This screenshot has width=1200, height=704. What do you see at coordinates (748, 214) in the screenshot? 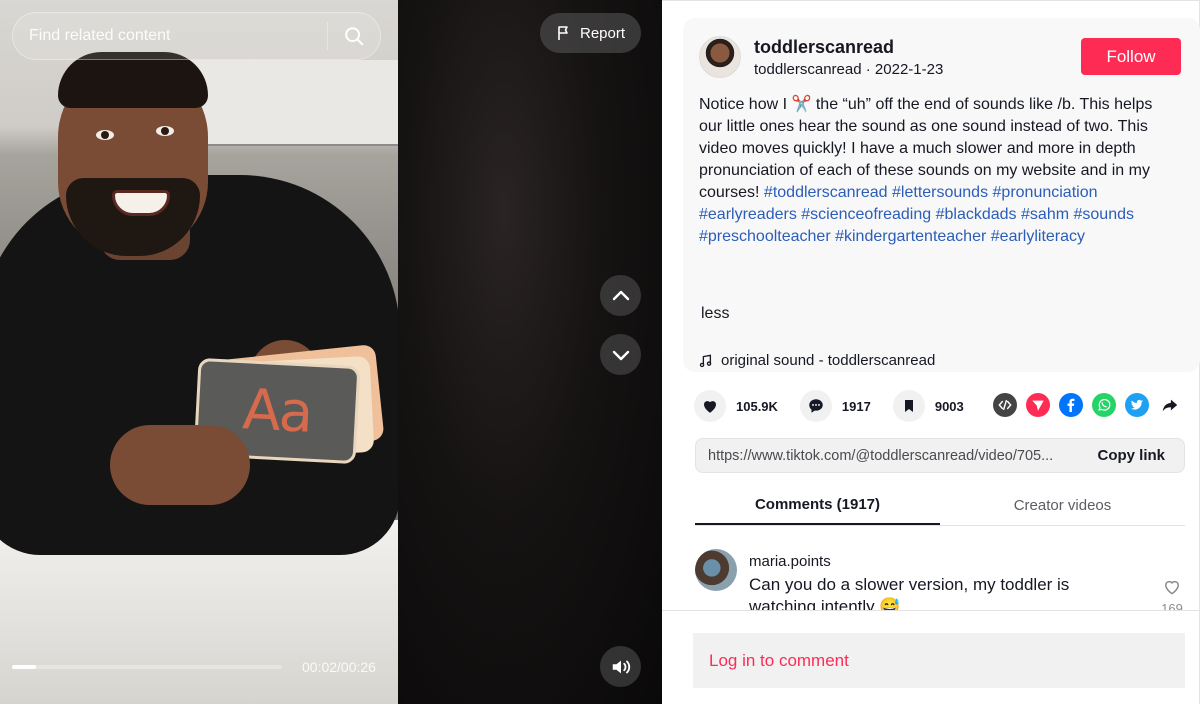
I see `hashtag-link: #earlyreaders` at bounding box center [748, 214].